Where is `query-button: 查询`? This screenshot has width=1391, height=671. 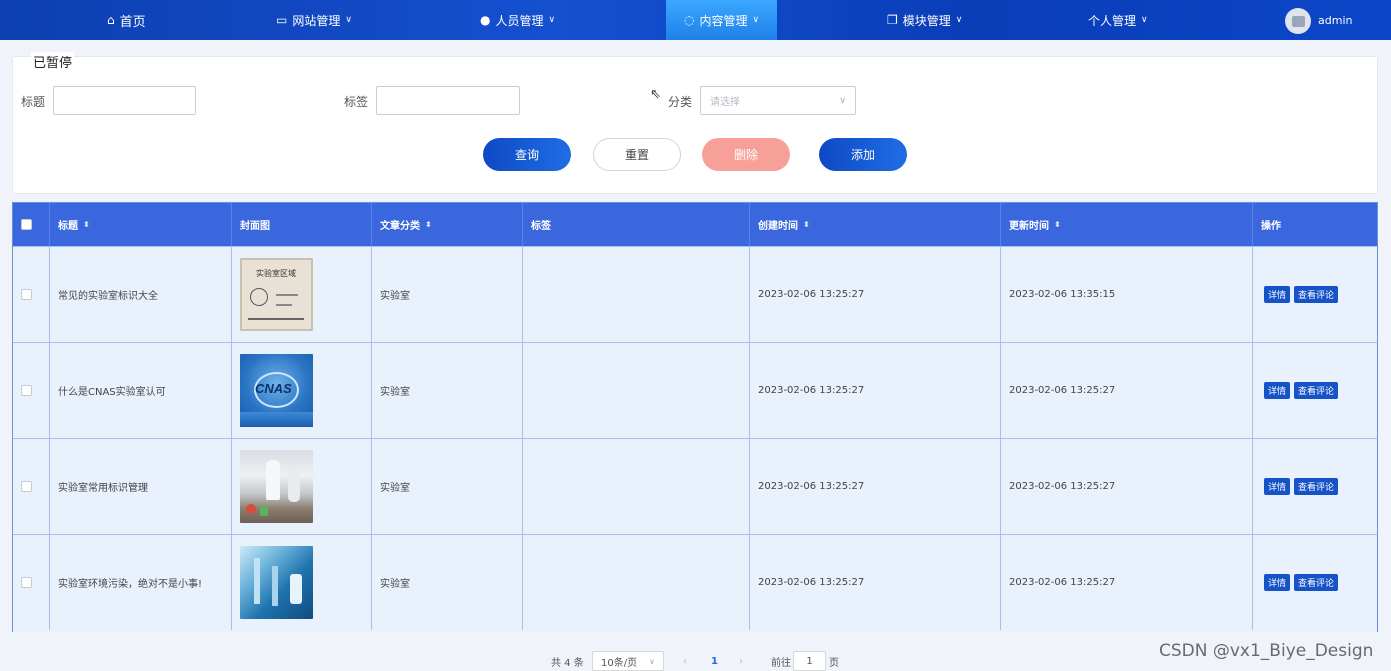
query-button: 查询 is located at coordinates (527, 154).